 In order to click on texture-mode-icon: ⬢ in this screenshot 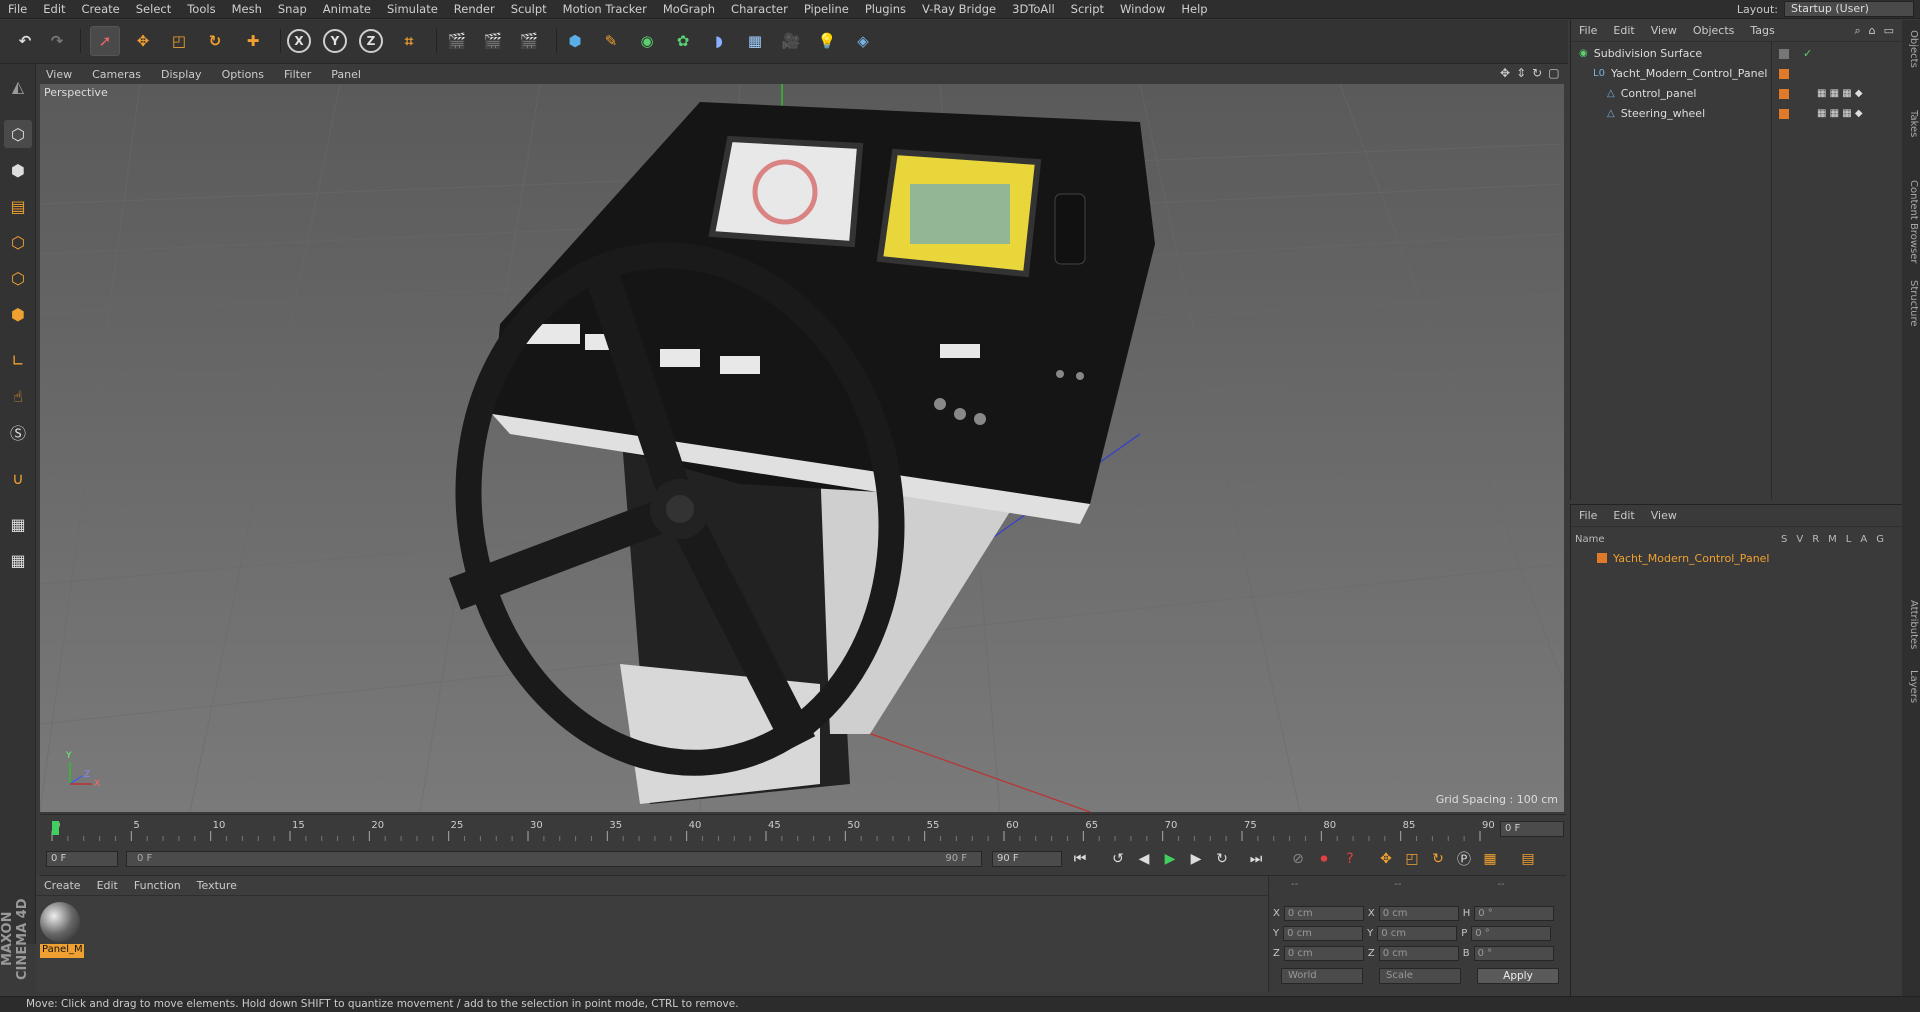, I will do `click(18, 170)`.